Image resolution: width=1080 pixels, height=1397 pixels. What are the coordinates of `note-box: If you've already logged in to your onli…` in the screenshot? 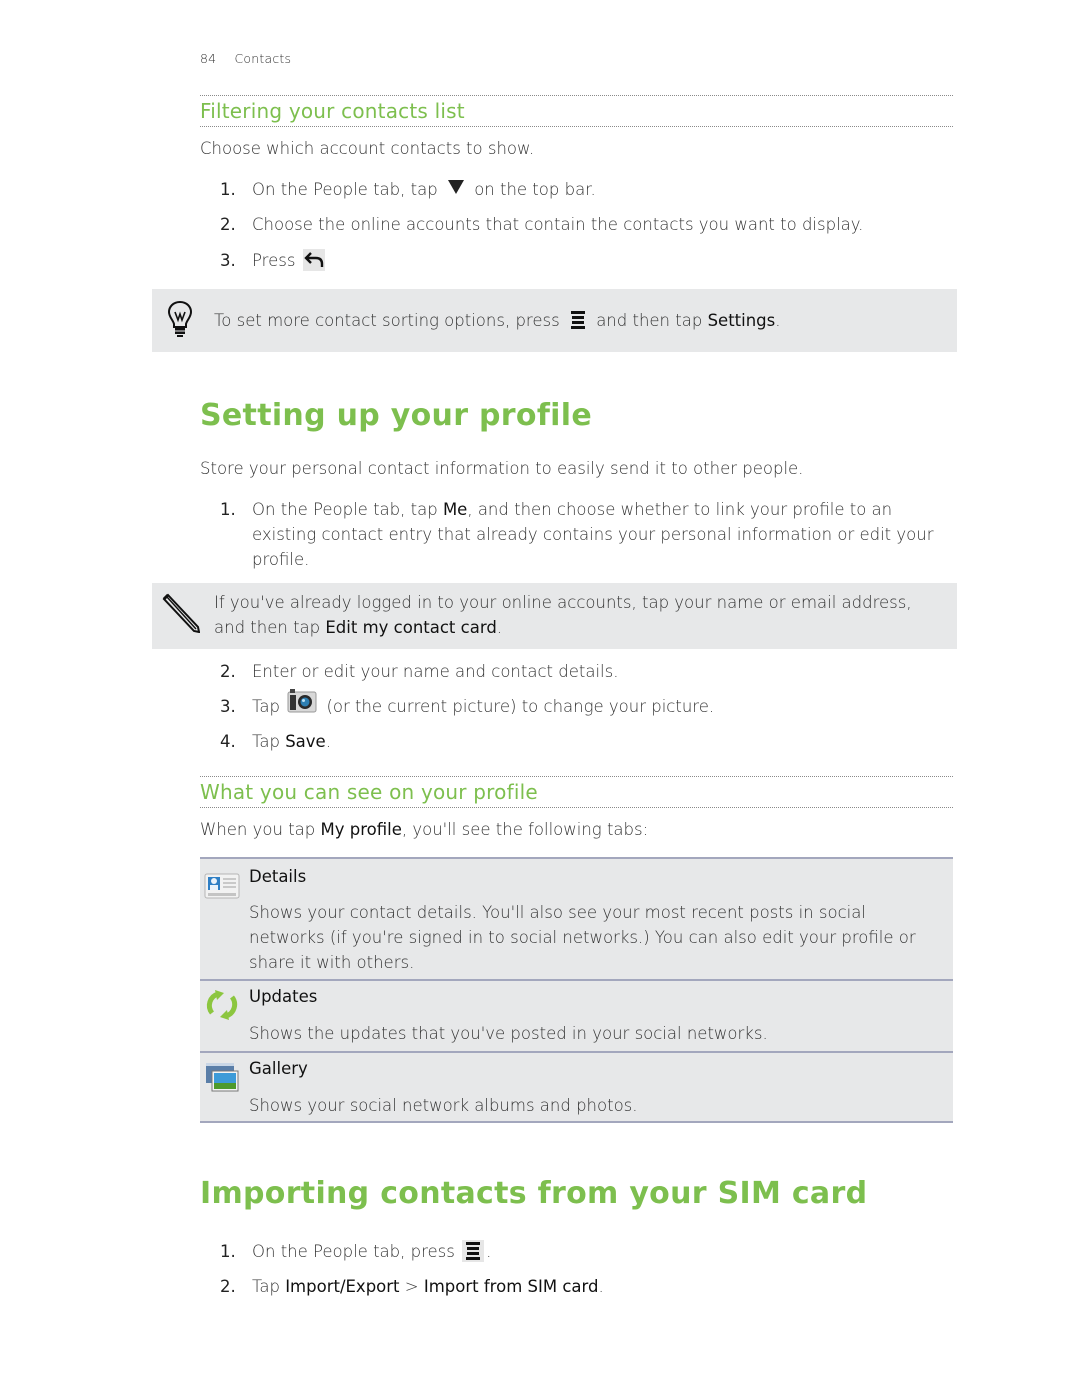 It's located at (554, 616).